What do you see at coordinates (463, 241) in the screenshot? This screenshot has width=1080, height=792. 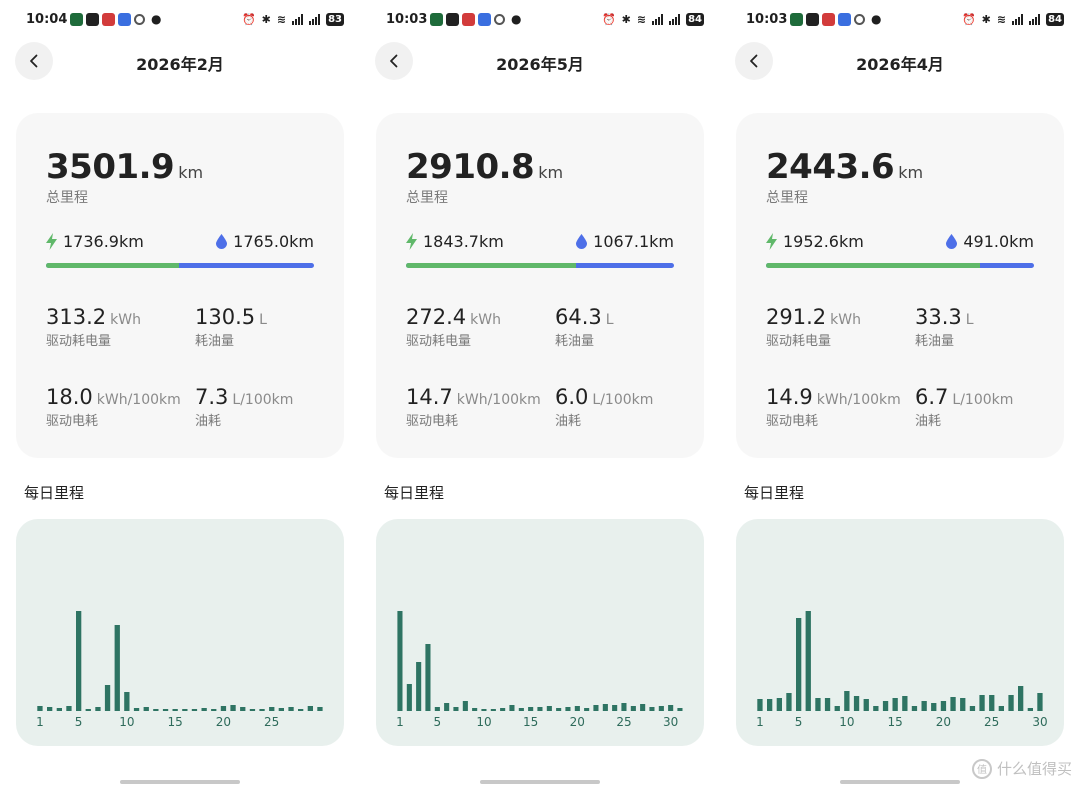 I see `electric-mileage-value: 1843.7km` at bounding box center [463, 241].